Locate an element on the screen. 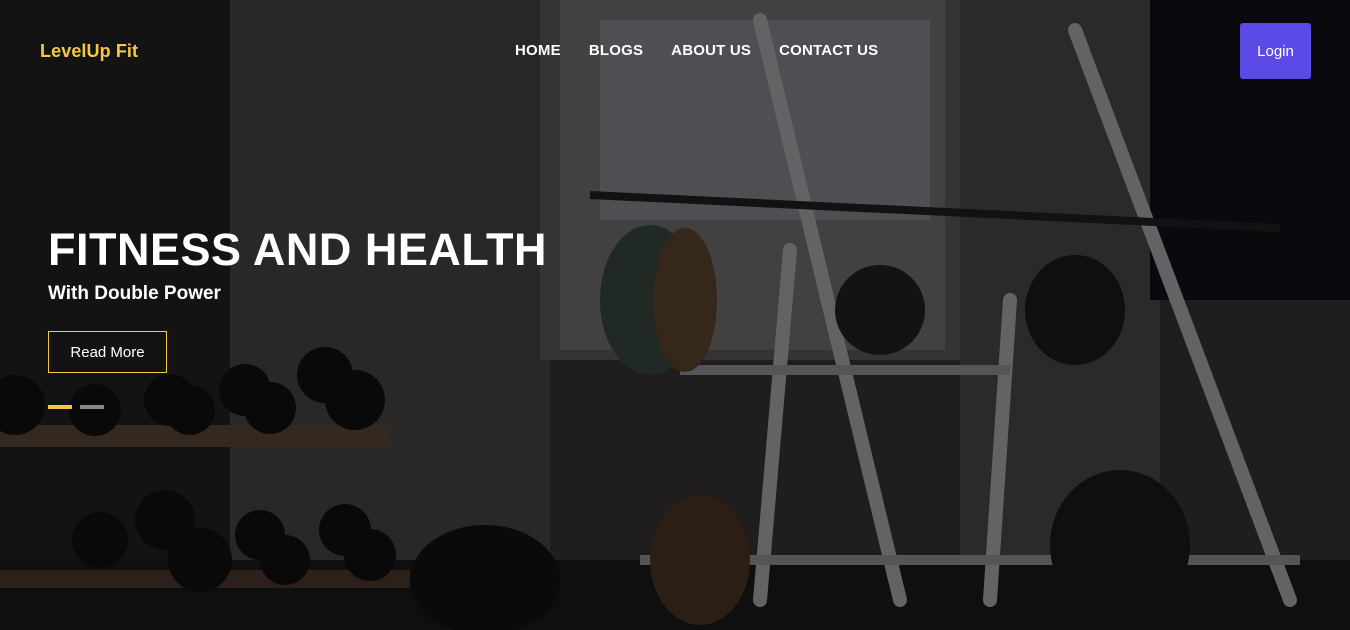  nav-links: HOME BLOGS ABOUT US CONTACT US is located at coordinates (710, 50).